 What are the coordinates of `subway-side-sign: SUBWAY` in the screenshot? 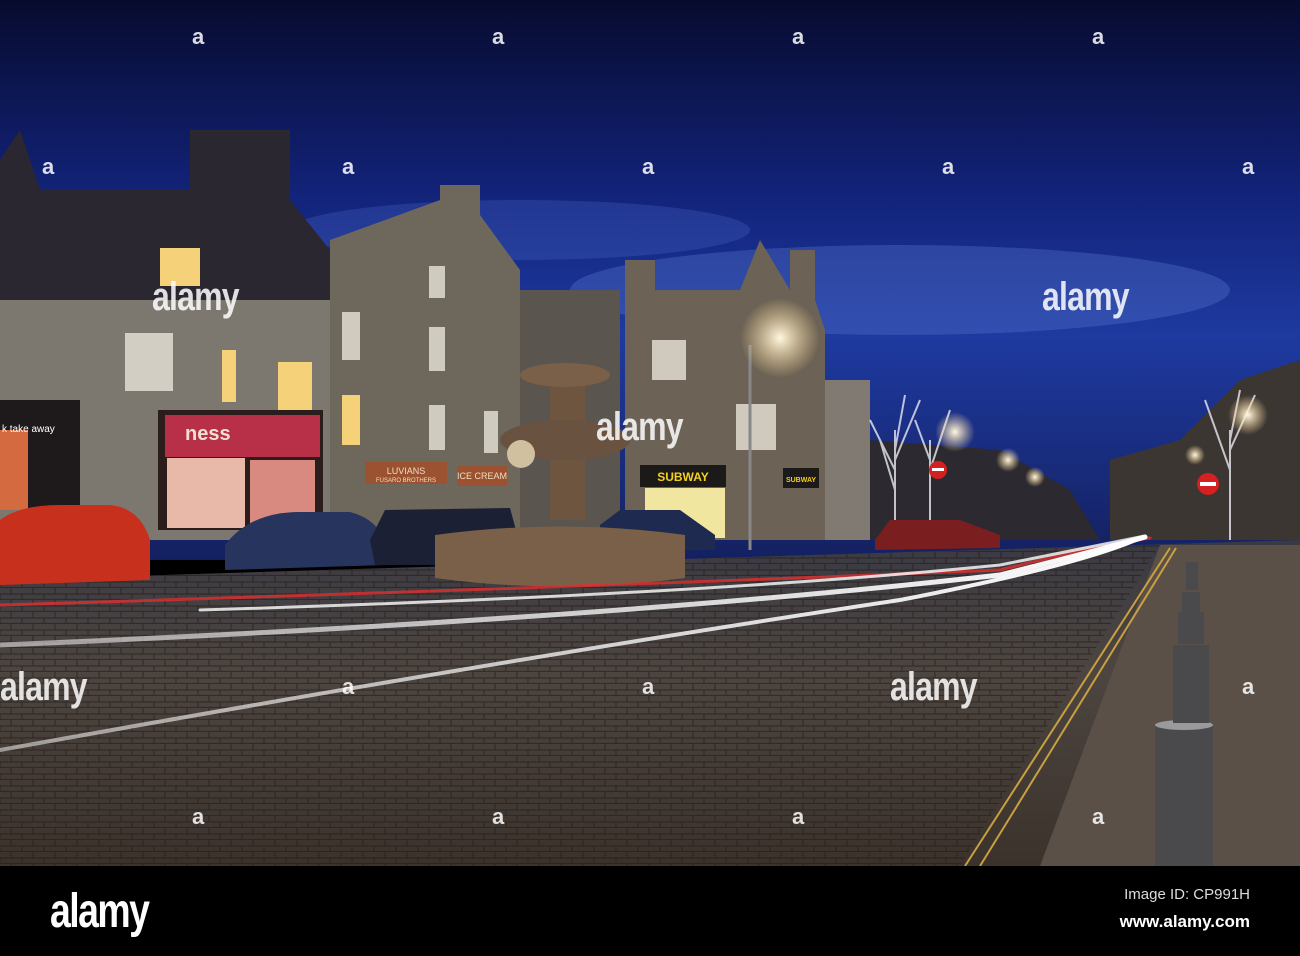 It's located at (801, 480).